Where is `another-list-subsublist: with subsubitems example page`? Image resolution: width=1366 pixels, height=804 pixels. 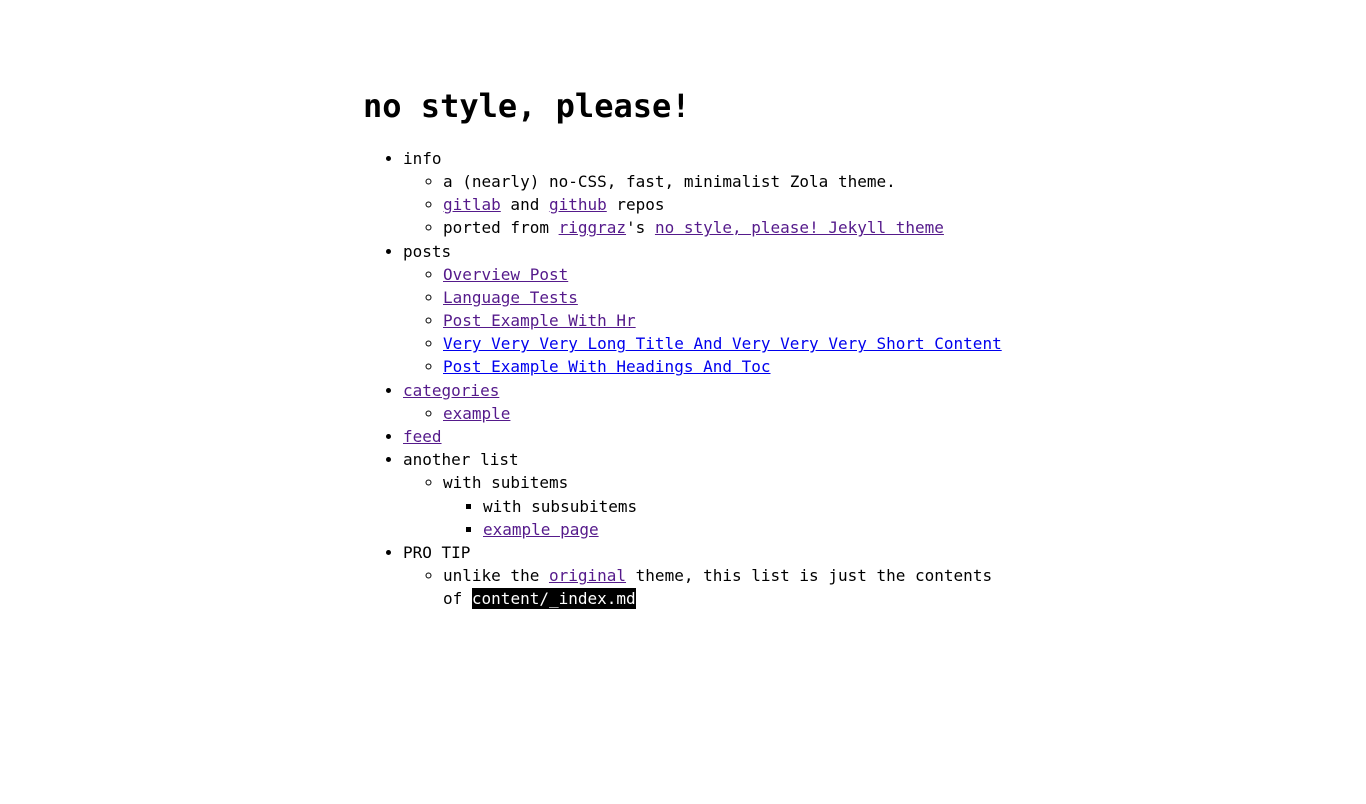
another-list-subsublist: with subsubitems example page is located at coordinates (723, 518).